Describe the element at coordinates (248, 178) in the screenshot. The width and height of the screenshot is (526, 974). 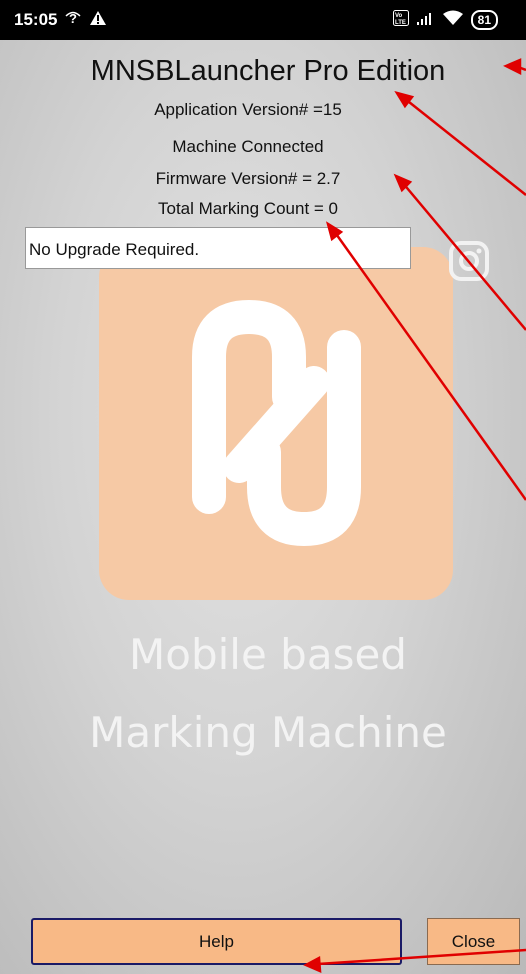
I see `firmware-version: Firmware Version# = 2.7` at that location.